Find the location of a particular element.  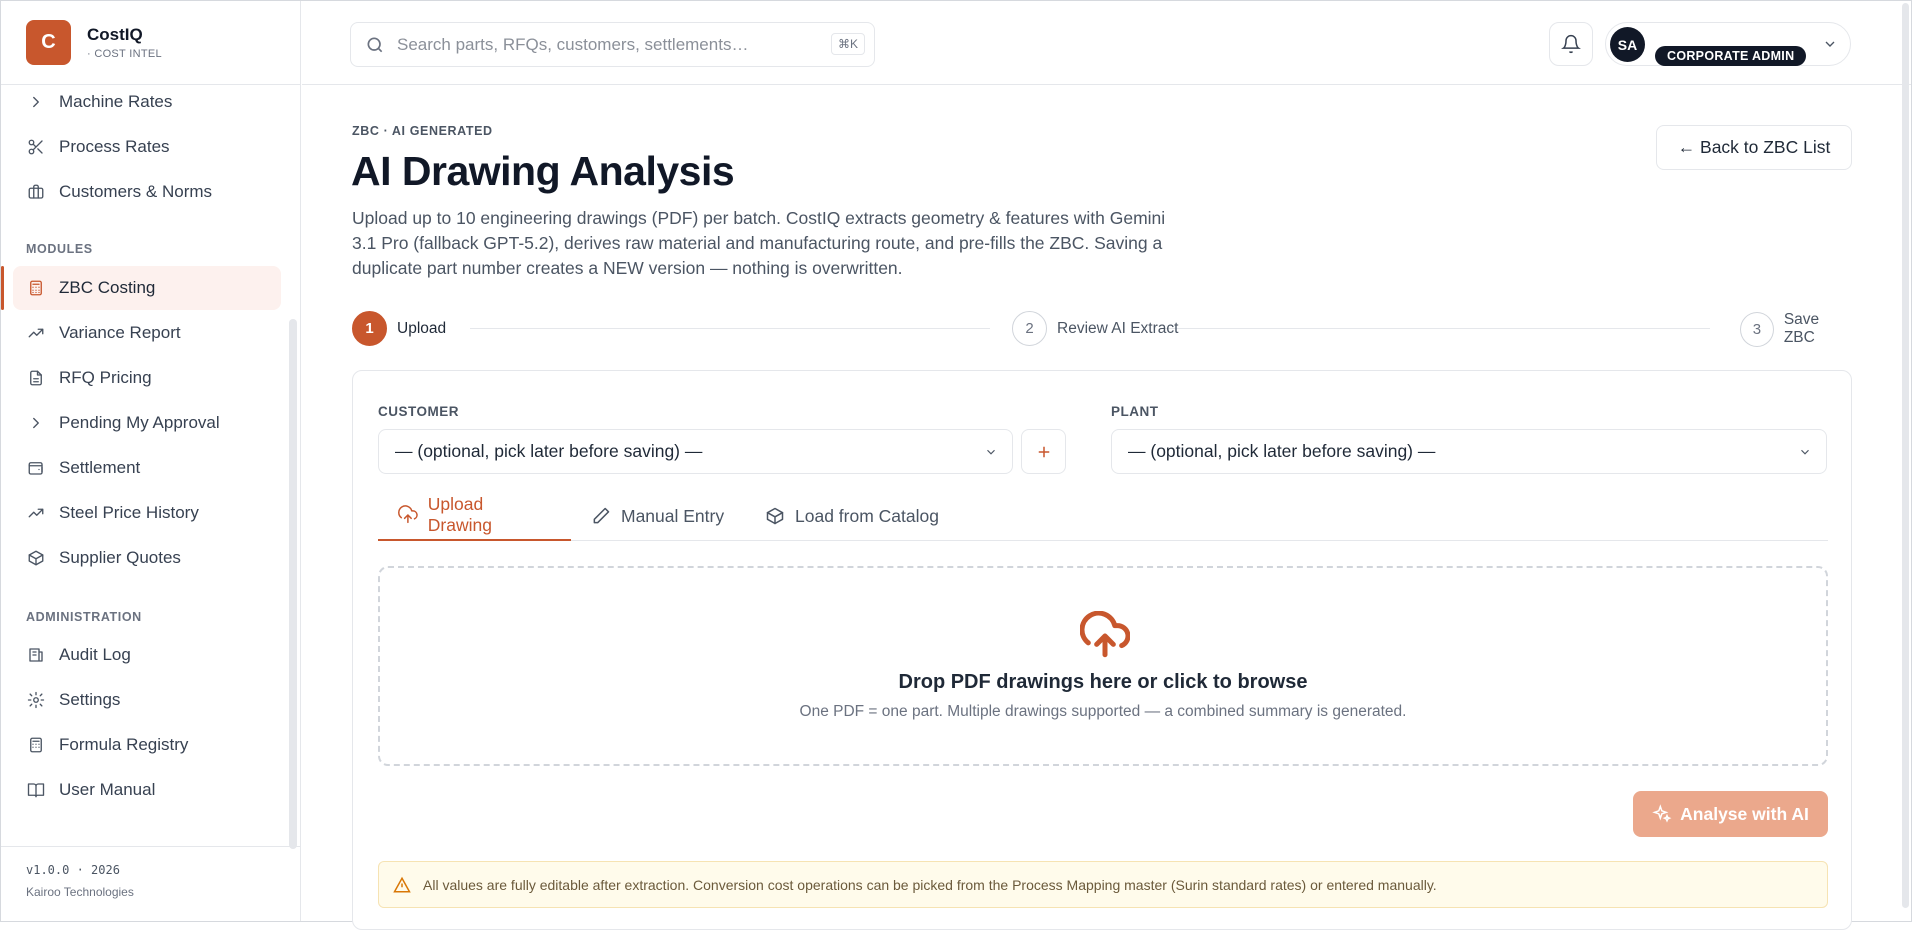

sidebar-item-settlement: Settlement is located at coordinates (147, 468).